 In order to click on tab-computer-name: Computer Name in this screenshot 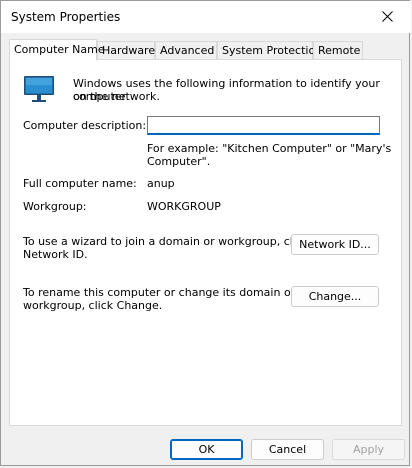, I will do `click(57, 50)`.